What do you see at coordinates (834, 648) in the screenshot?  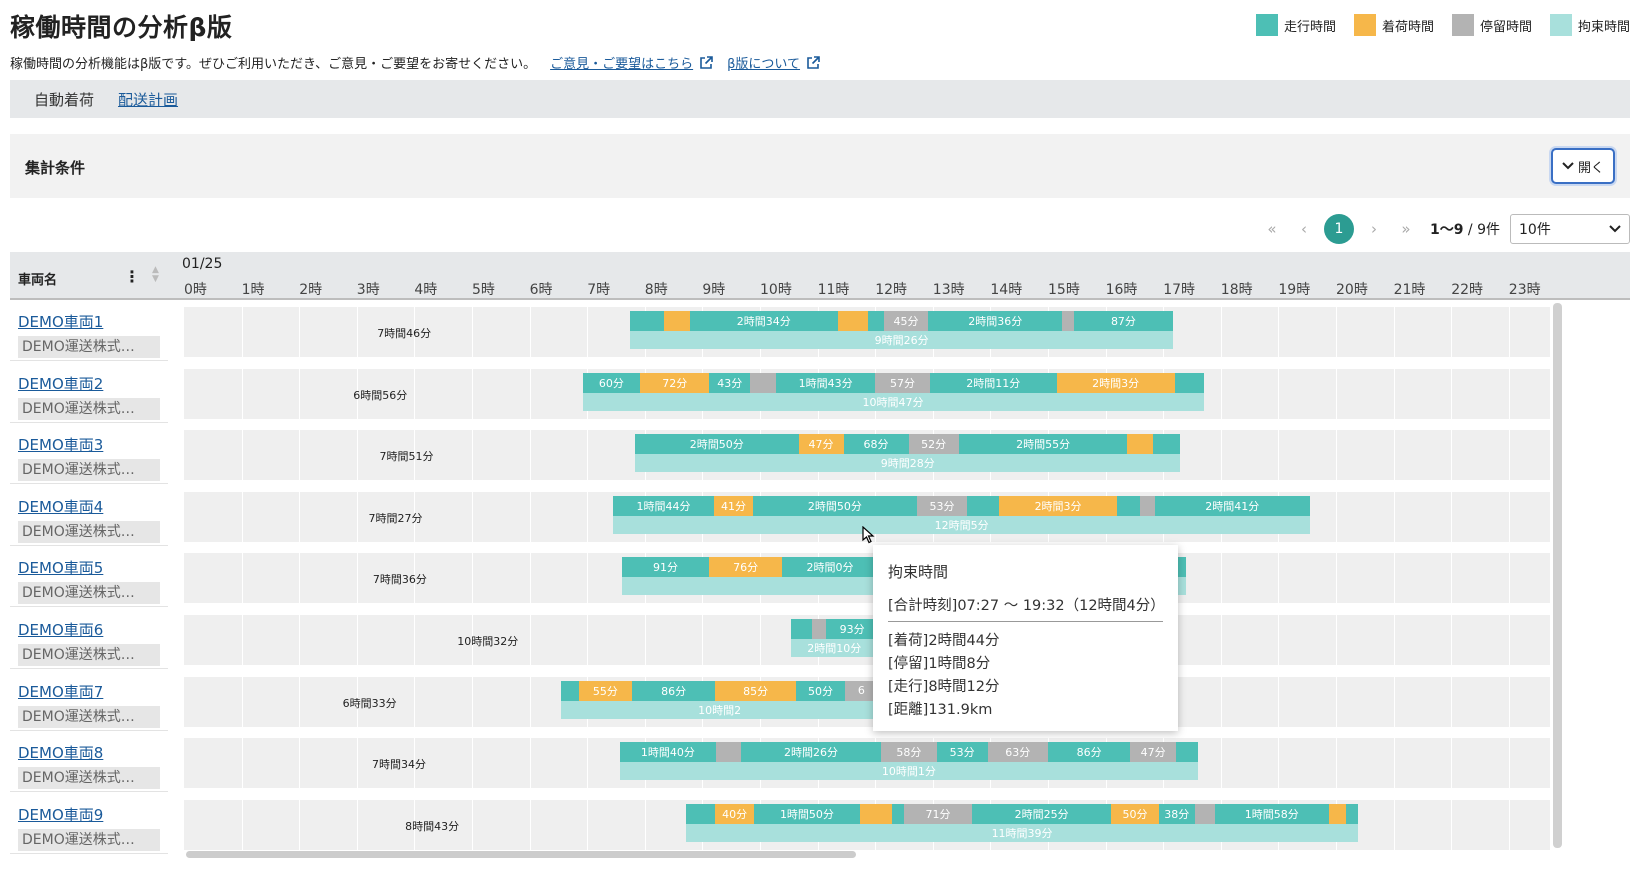 I see `binding-time-bar: 2時間10分` at bounding box center [834, 648].